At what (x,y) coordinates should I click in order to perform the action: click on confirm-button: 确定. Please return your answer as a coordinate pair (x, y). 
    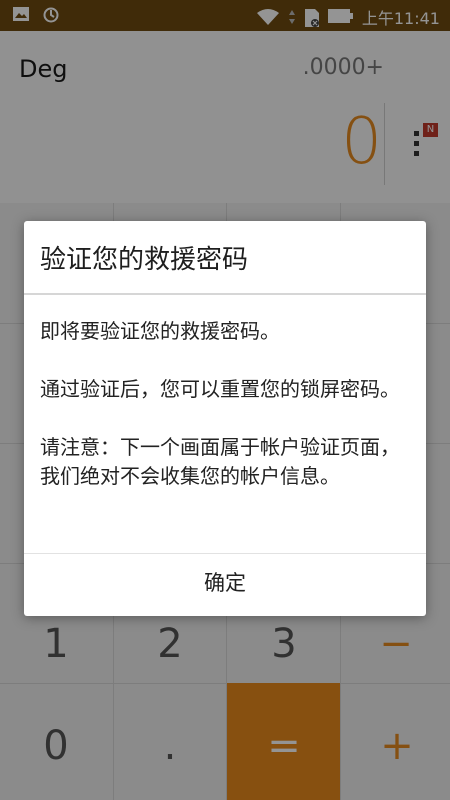
    Looking at the image, I should click on (225, 585).